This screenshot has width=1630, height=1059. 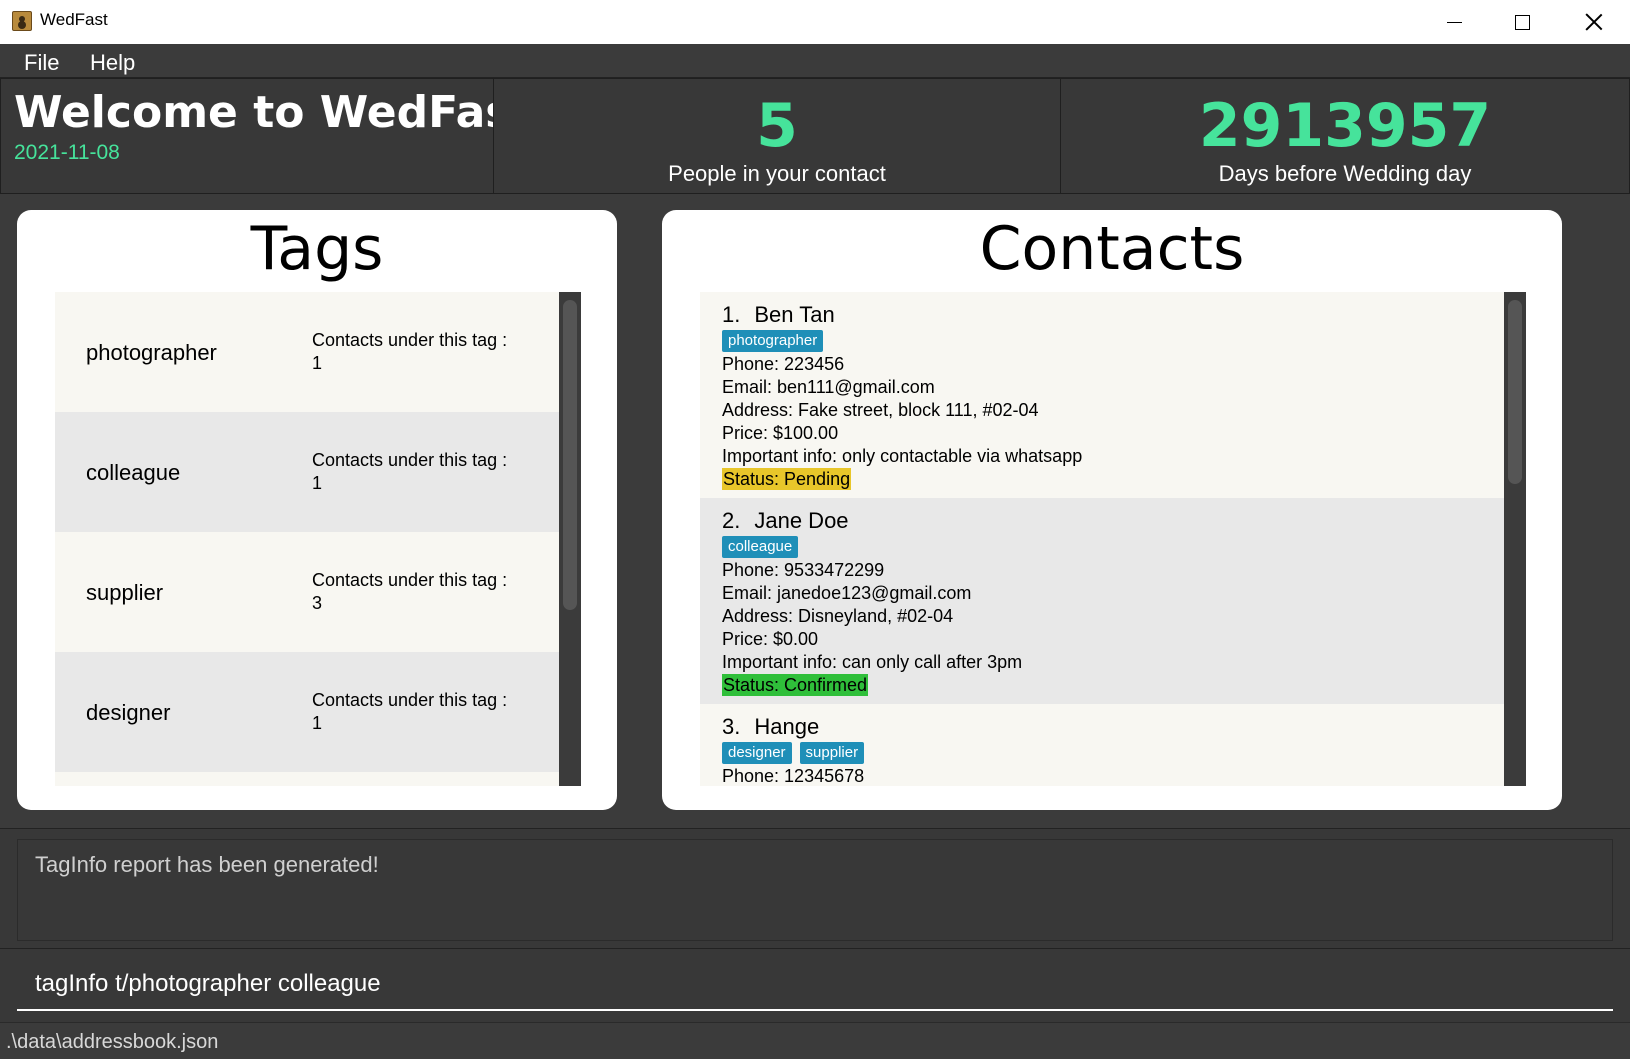 What do you see at coordinates (151, 352) in the screenshot?
I see `tag-name: photographer` at bounding box center [151, 352].